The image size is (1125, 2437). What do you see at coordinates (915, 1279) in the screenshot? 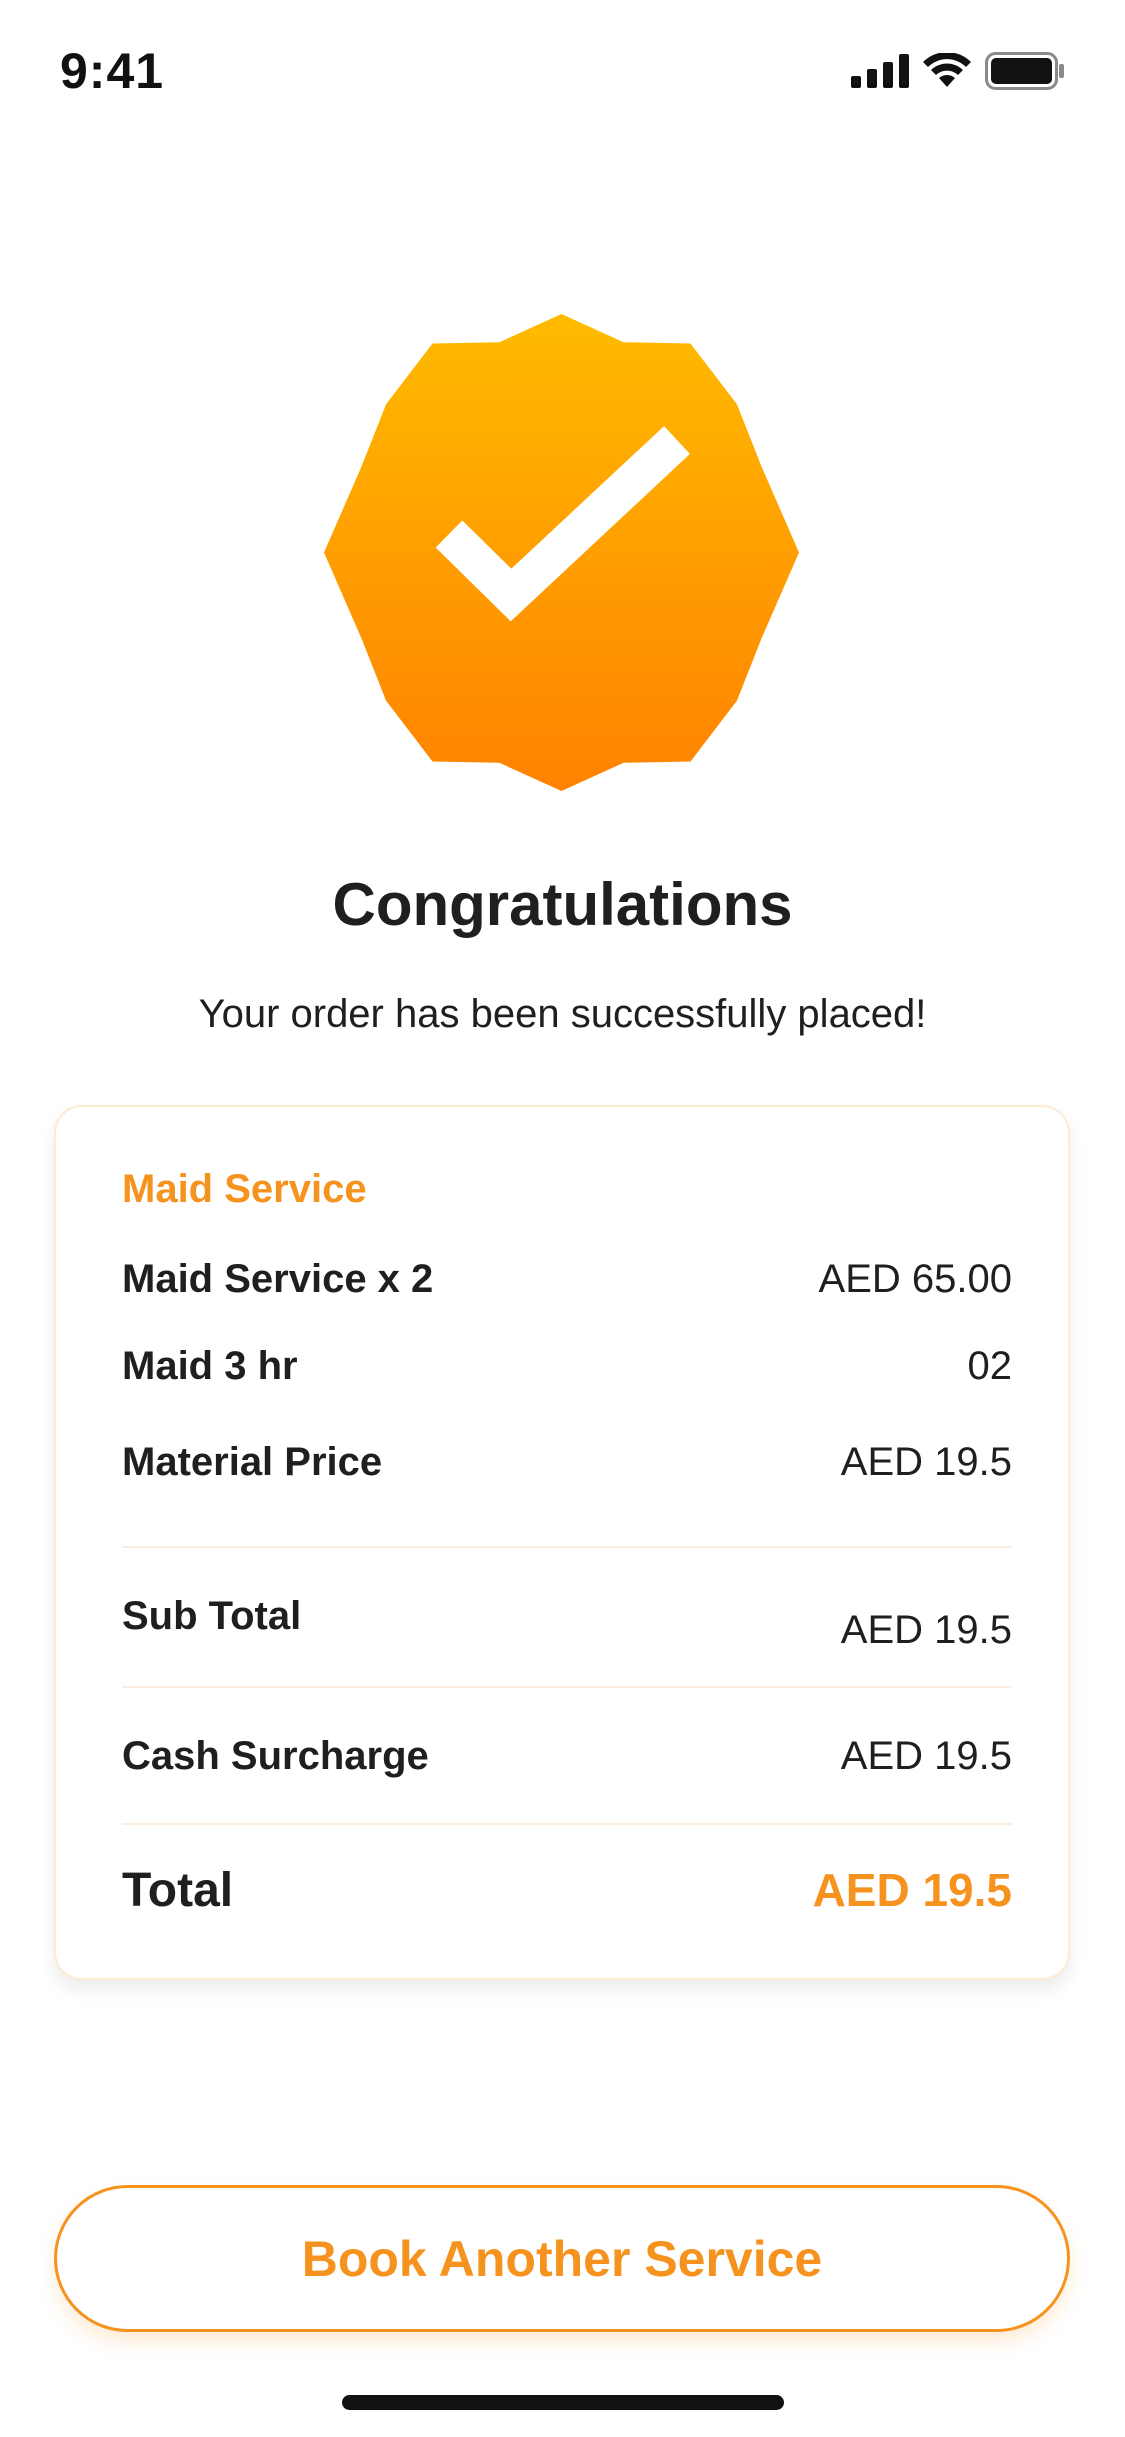
I see `line-item-value: AED 65.00` at bounding box center [915, 1279].